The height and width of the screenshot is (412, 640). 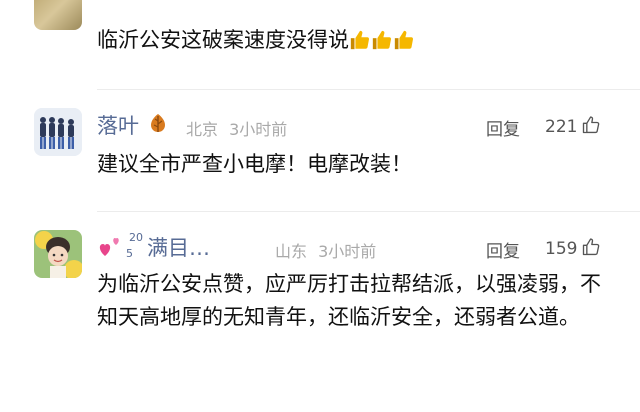 What do you see at coordinates (254, 164) in the screenshot?
I see `comment-text: 建议全市严查小电摩！电摩改装！` at bounding box center [254, 164].